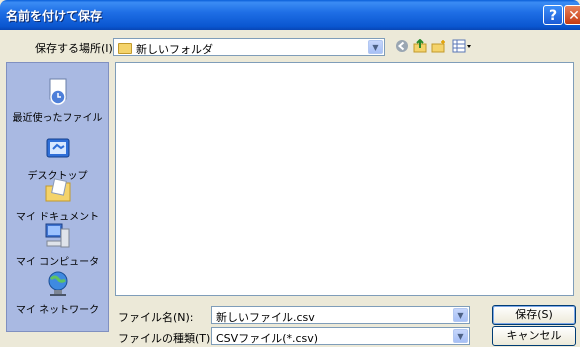 The image size is (580, 347). I want to click on place-desktop: デスクトップ, so click(57, 158).